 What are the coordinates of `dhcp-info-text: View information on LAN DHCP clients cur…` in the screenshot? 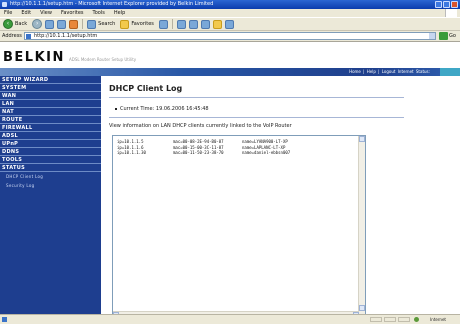 It's located at (200, 126).